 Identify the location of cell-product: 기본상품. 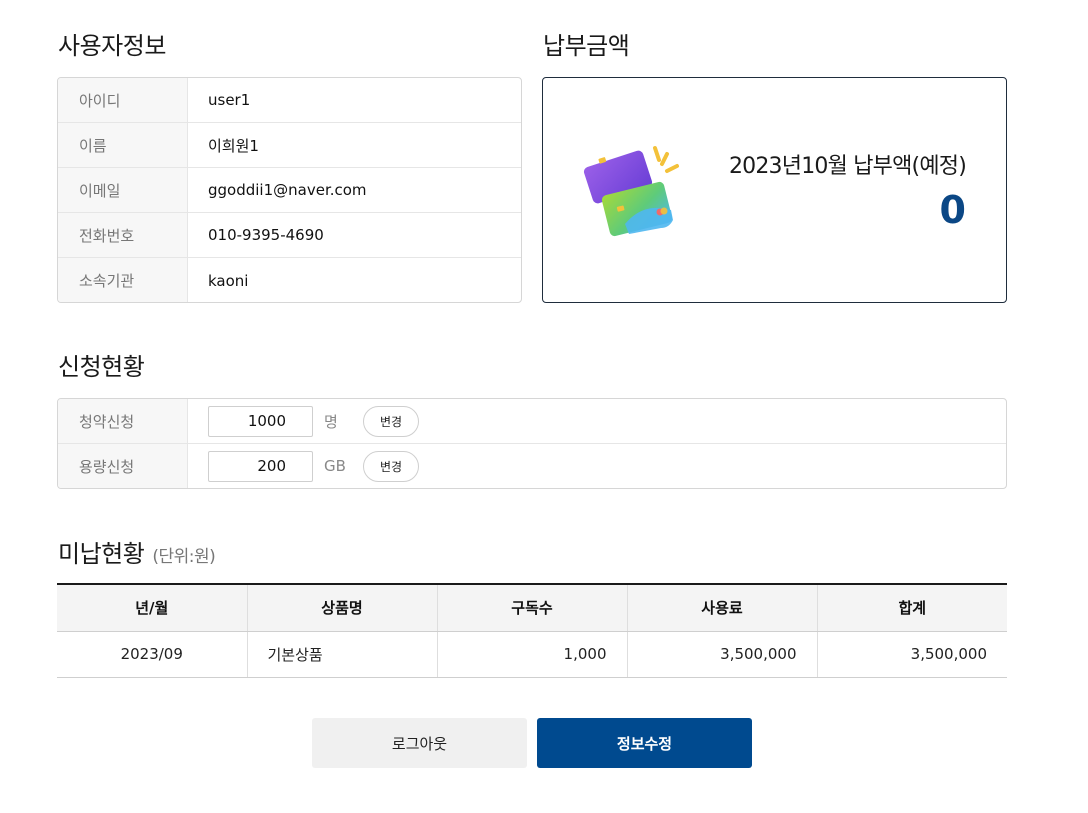
(342, 654).